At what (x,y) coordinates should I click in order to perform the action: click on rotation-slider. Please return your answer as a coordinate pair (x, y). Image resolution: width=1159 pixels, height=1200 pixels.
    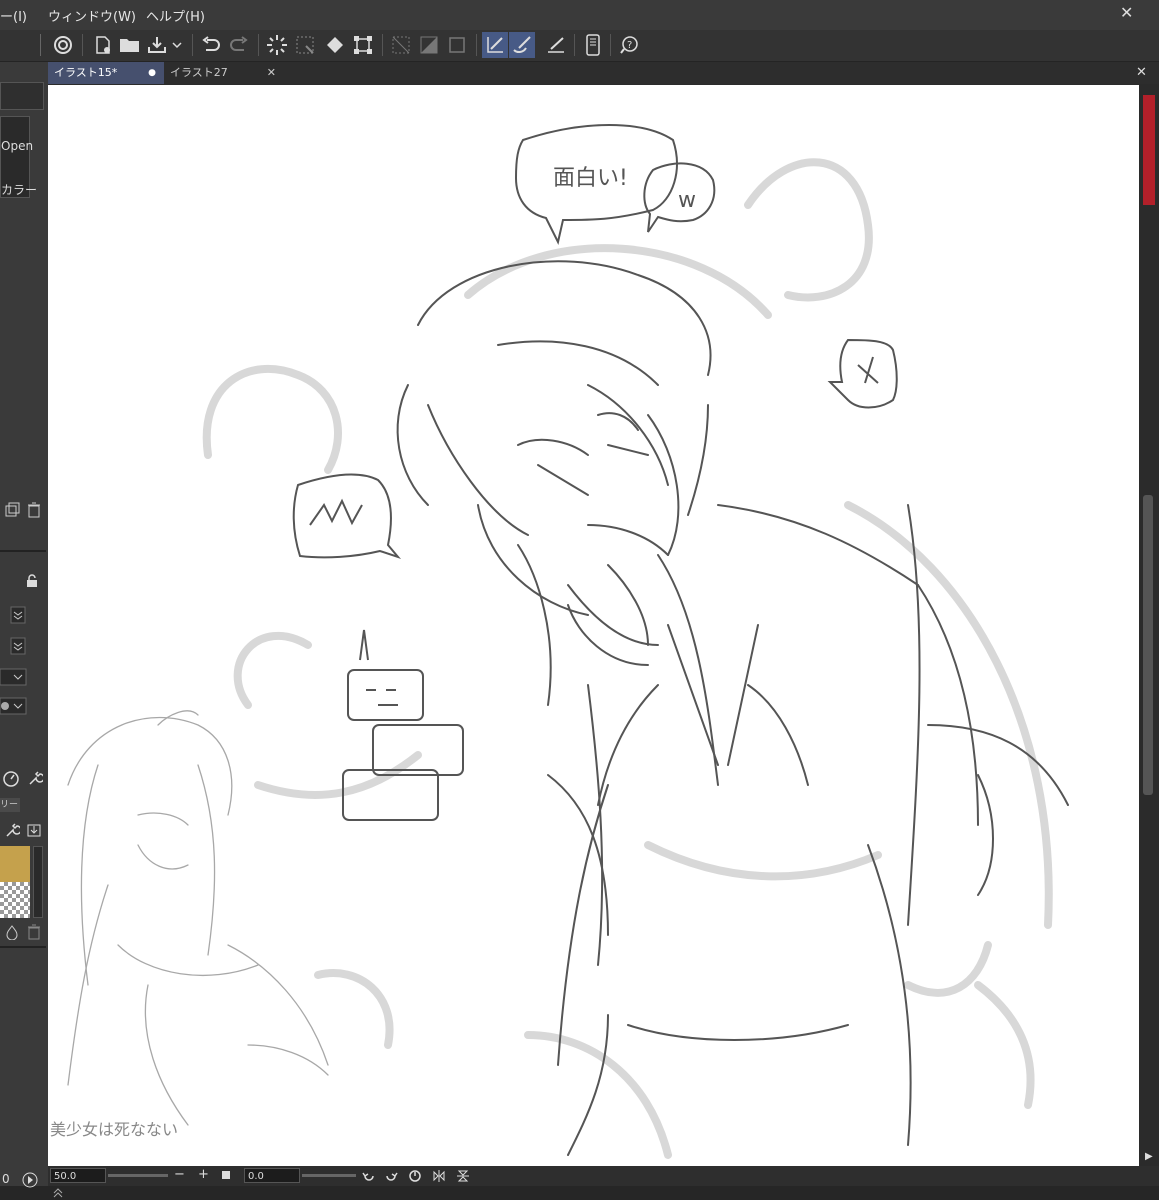
    Looking at the image, I should click on (329, 1175).